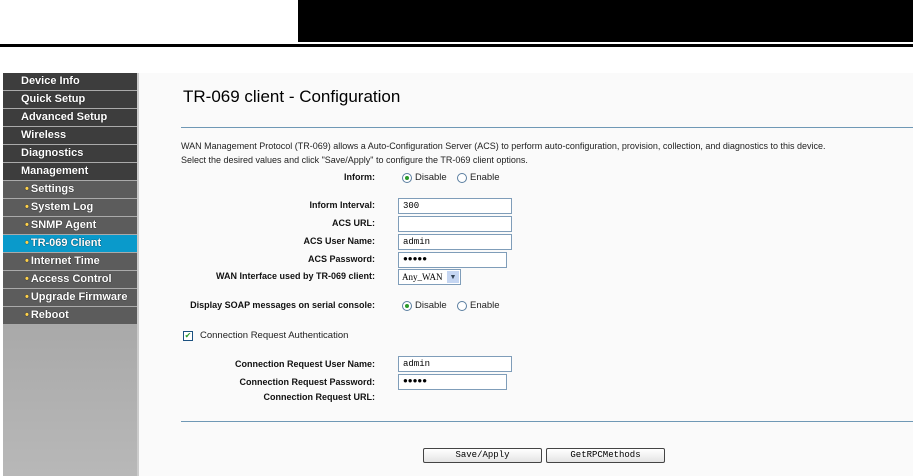 This screenshot has width=913, height=476. What do you see at coordinates (341, 259) in the screenshot?
I see `acs-password-label: ACS Password:` at bounding box center [341, 259].